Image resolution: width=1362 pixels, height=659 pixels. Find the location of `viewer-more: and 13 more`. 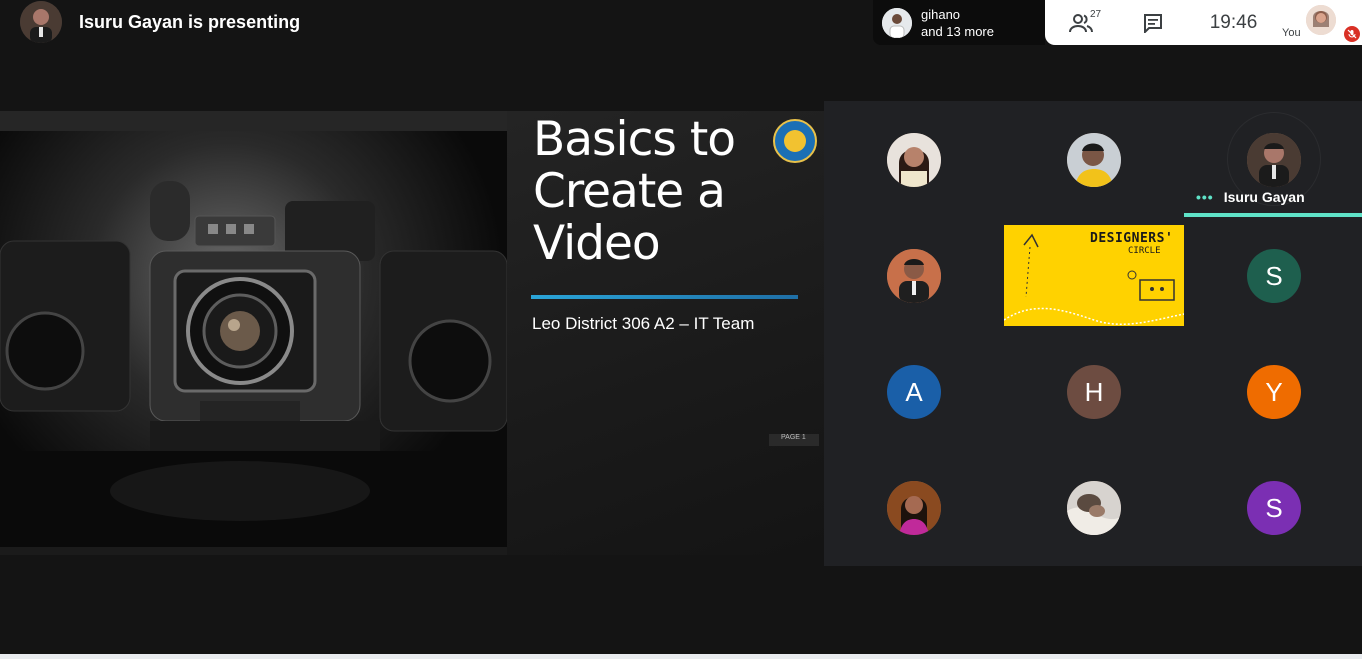

viewer-more: and 13 more is located at coordinates (957, 31).